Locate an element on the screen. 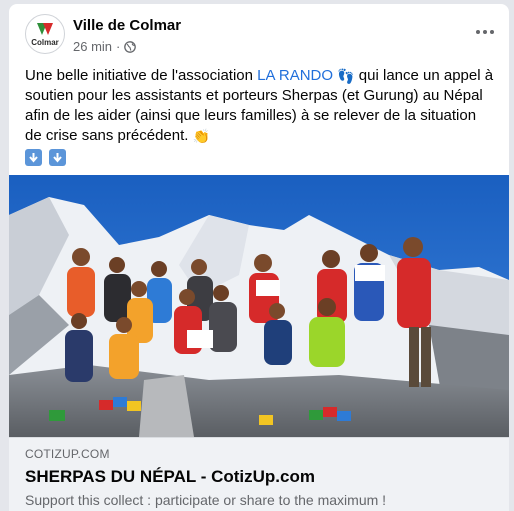  avatar: Colmar is located at coordinates (45, 34).